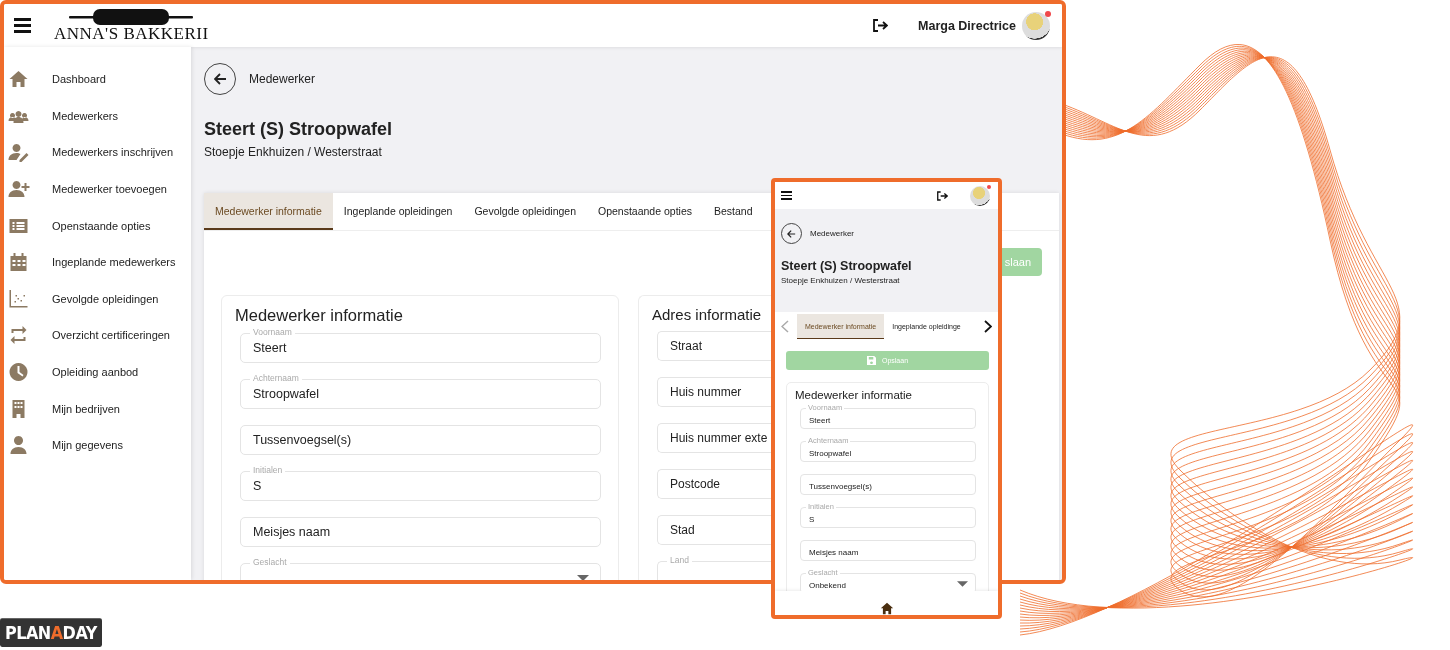 This screenshot has height=650, width=1450. What do you see at coordinates (871, 360) in the screenshot?
I see `save-icon` at bounding box center [871, 360].